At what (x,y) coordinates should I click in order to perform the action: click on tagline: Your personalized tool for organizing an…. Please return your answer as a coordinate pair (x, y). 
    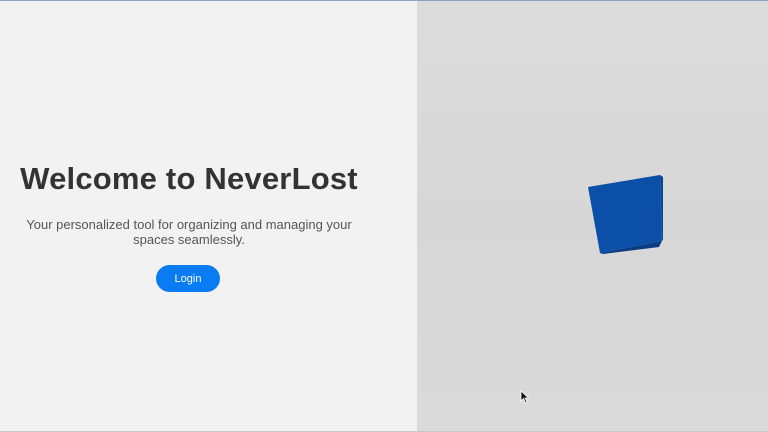
    Looking at the image, I should click on (189, 232).